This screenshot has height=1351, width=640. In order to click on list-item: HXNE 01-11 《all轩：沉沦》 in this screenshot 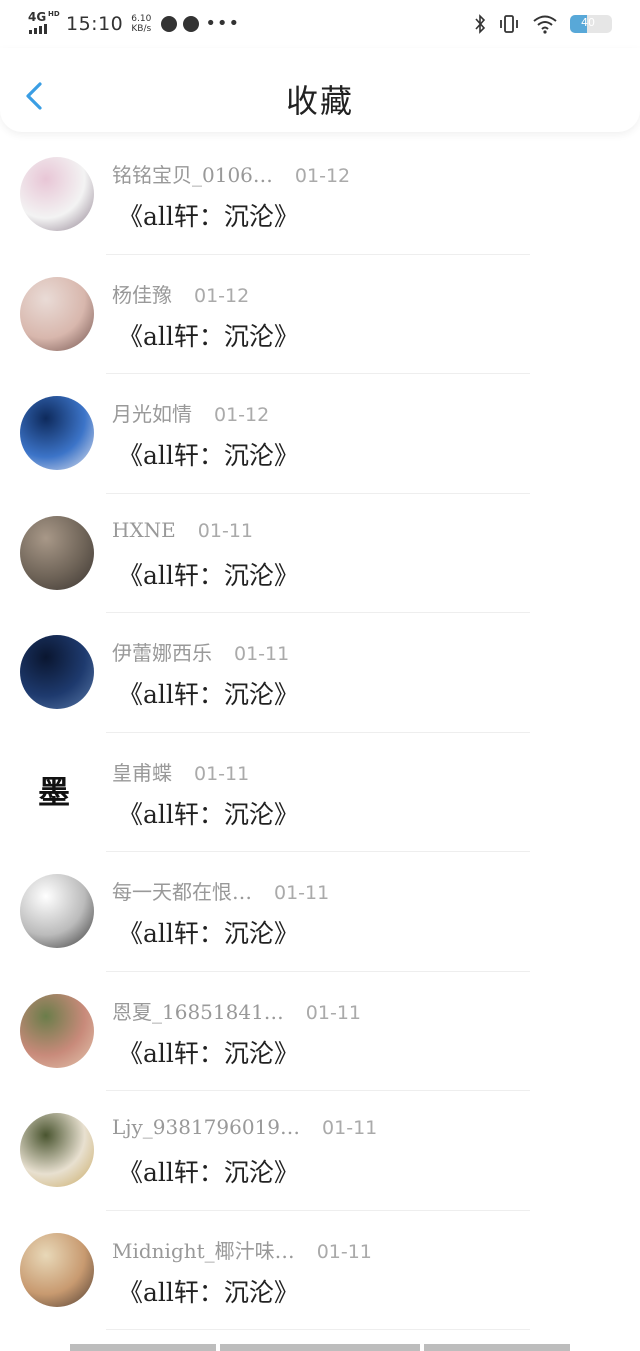, I will do `click(320, 553)`.